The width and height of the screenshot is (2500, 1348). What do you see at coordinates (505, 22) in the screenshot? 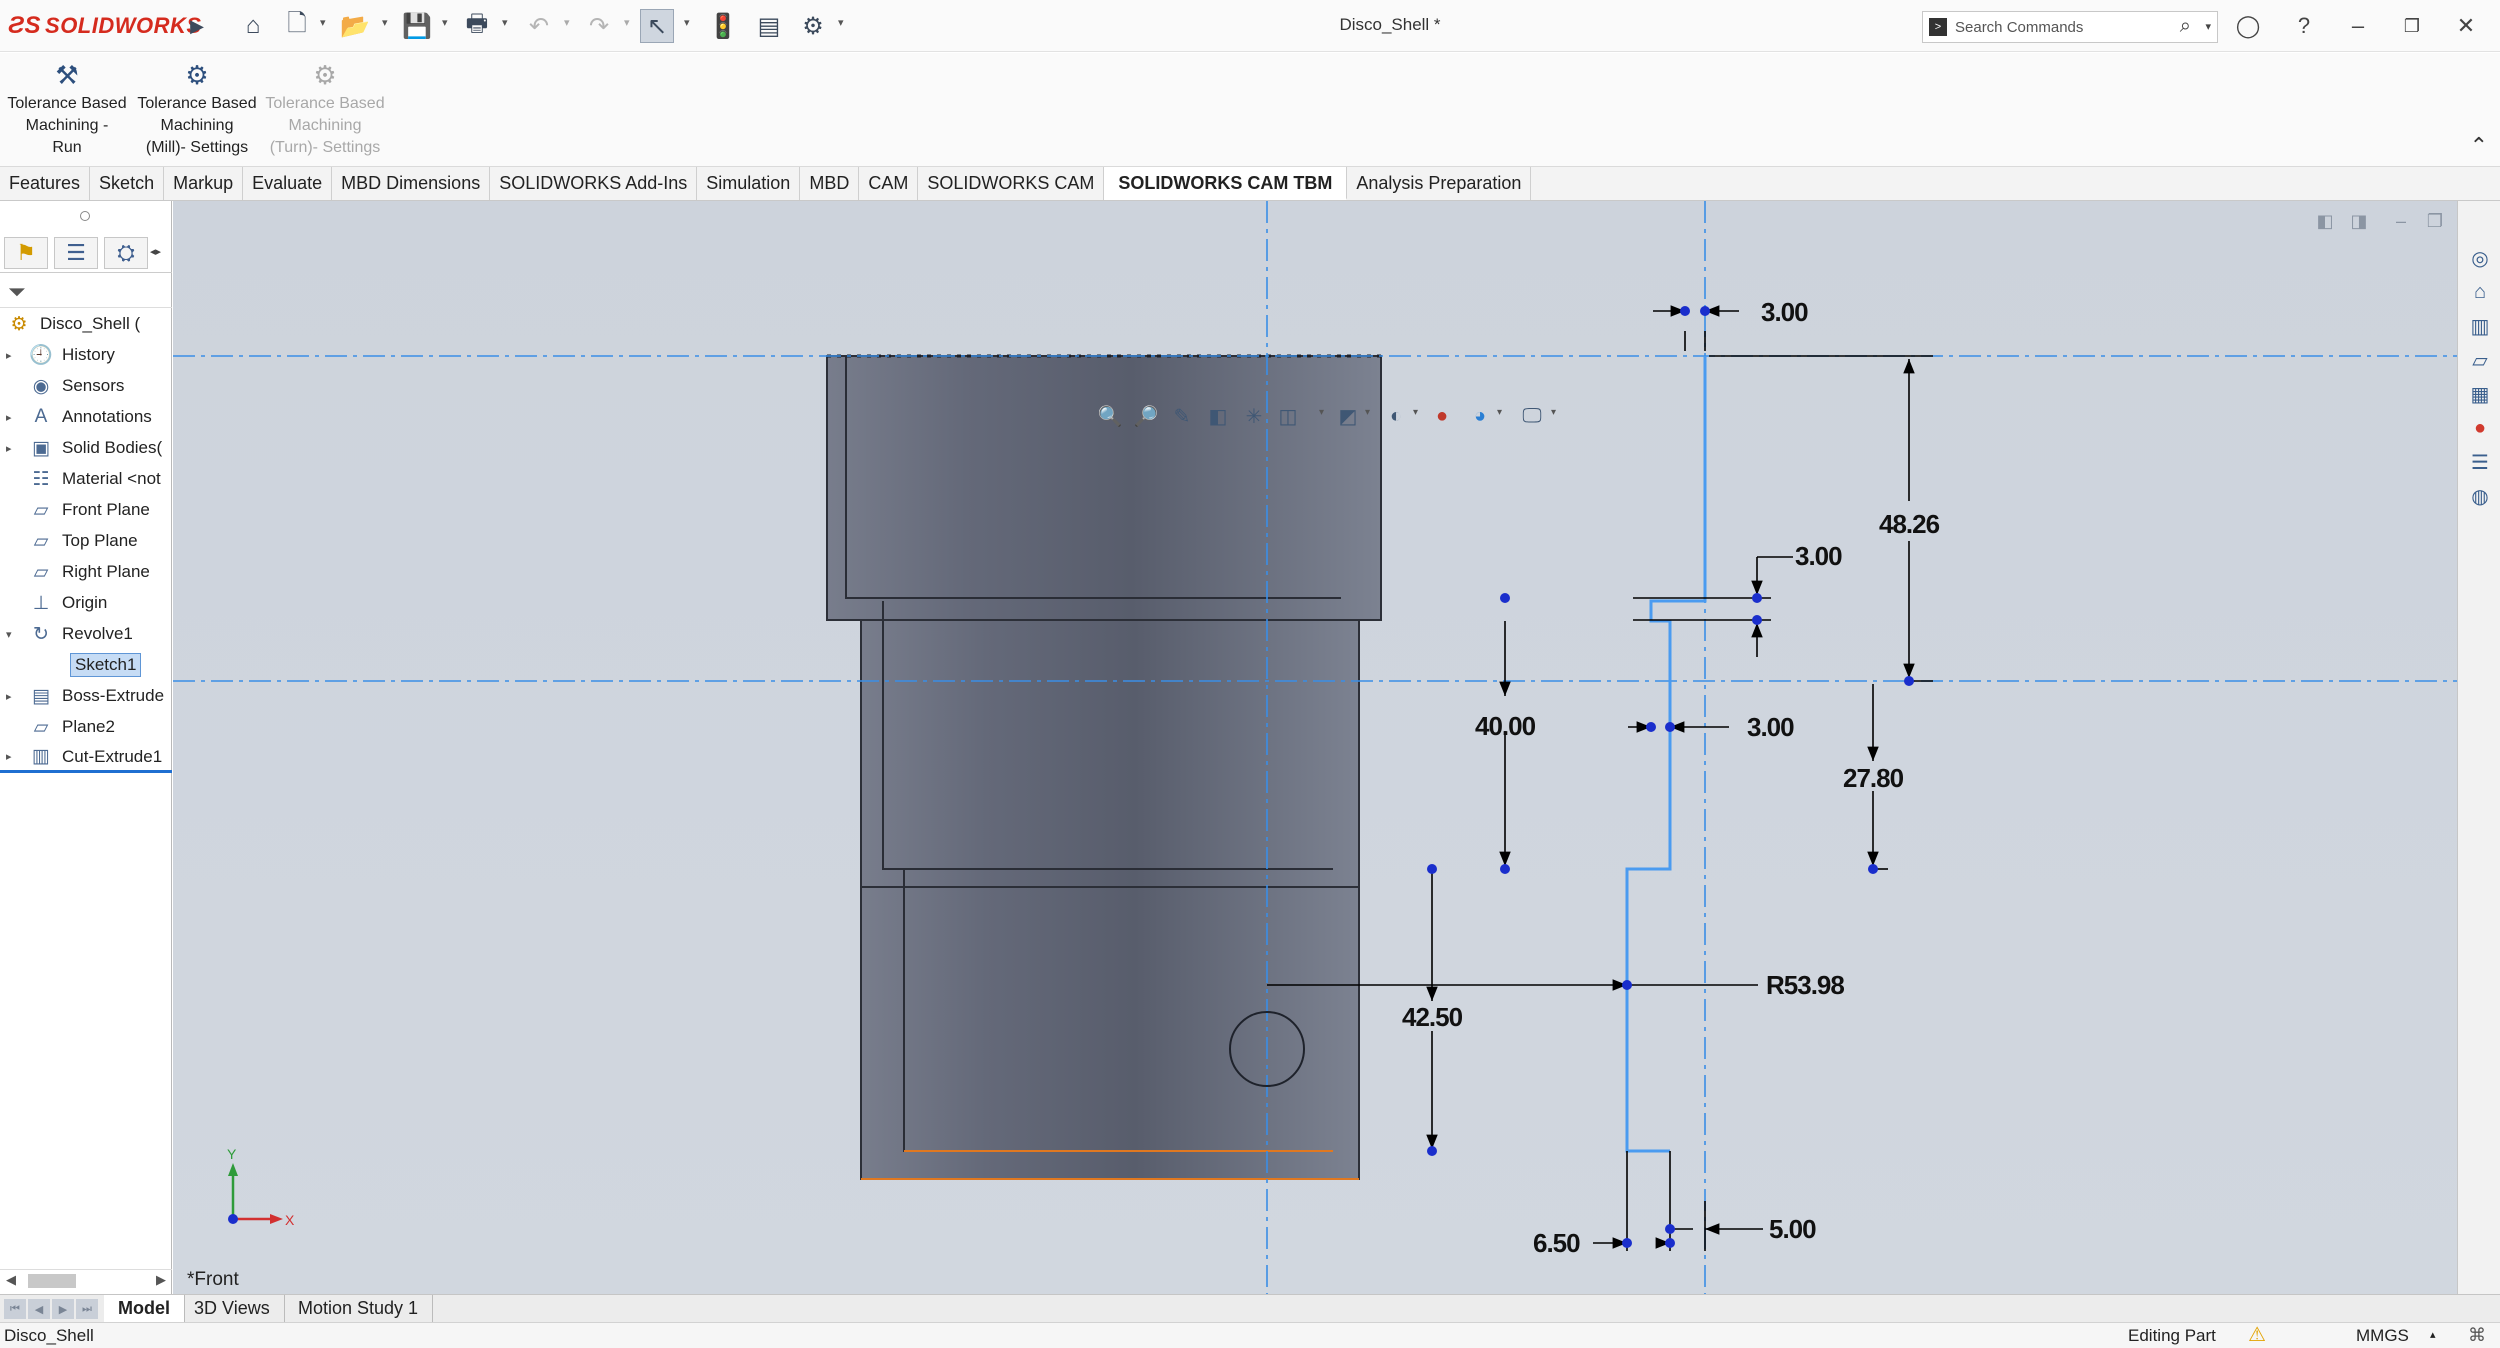
I see `print-dropdown: ▾` at bounding box center [505, 22].